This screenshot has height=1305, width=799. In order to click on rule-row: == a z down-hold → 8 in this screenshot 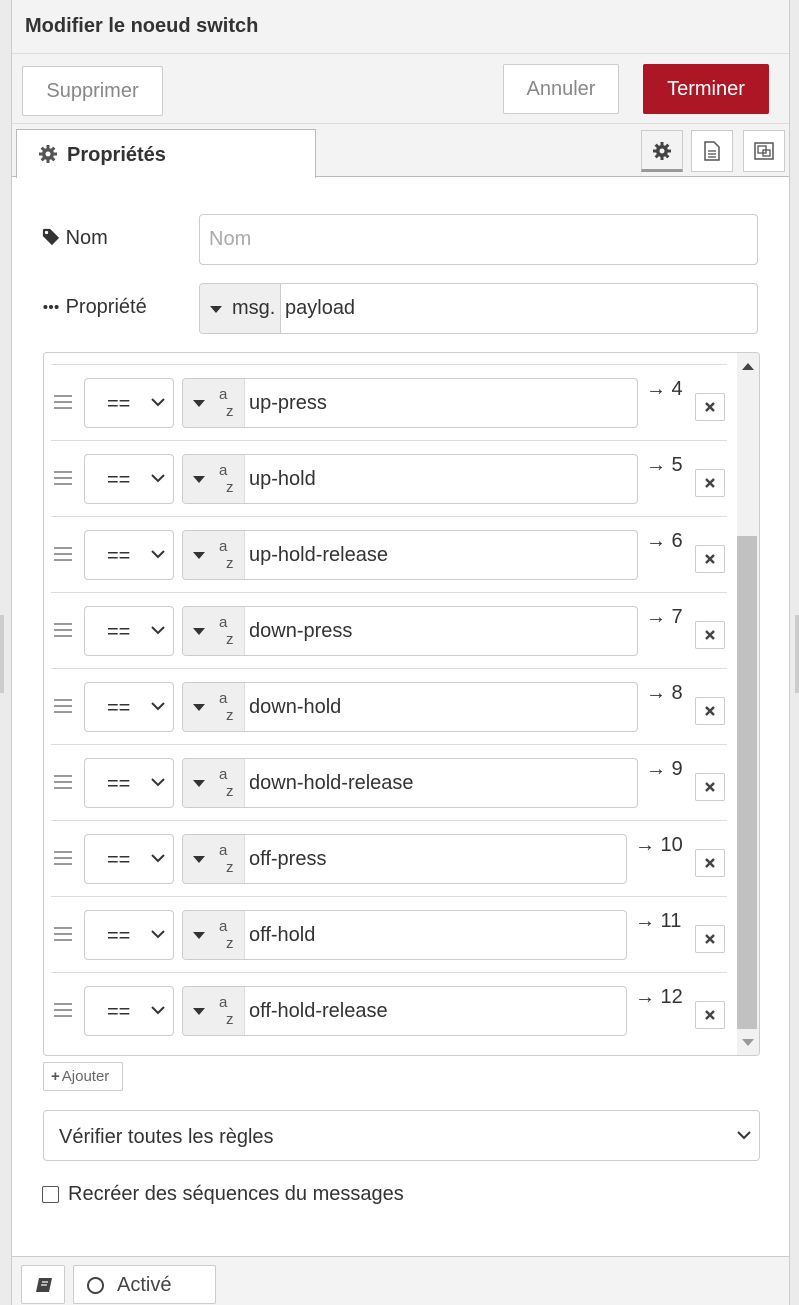, I will do `click(389, 706)`.